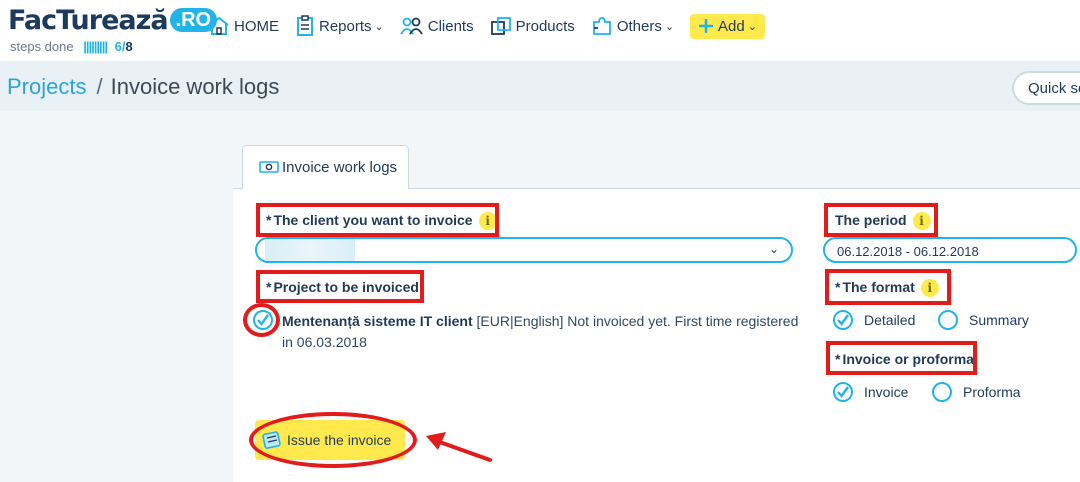 The image size is (1080, 482). I want to click on nav-products: Products, so click(532, 26).